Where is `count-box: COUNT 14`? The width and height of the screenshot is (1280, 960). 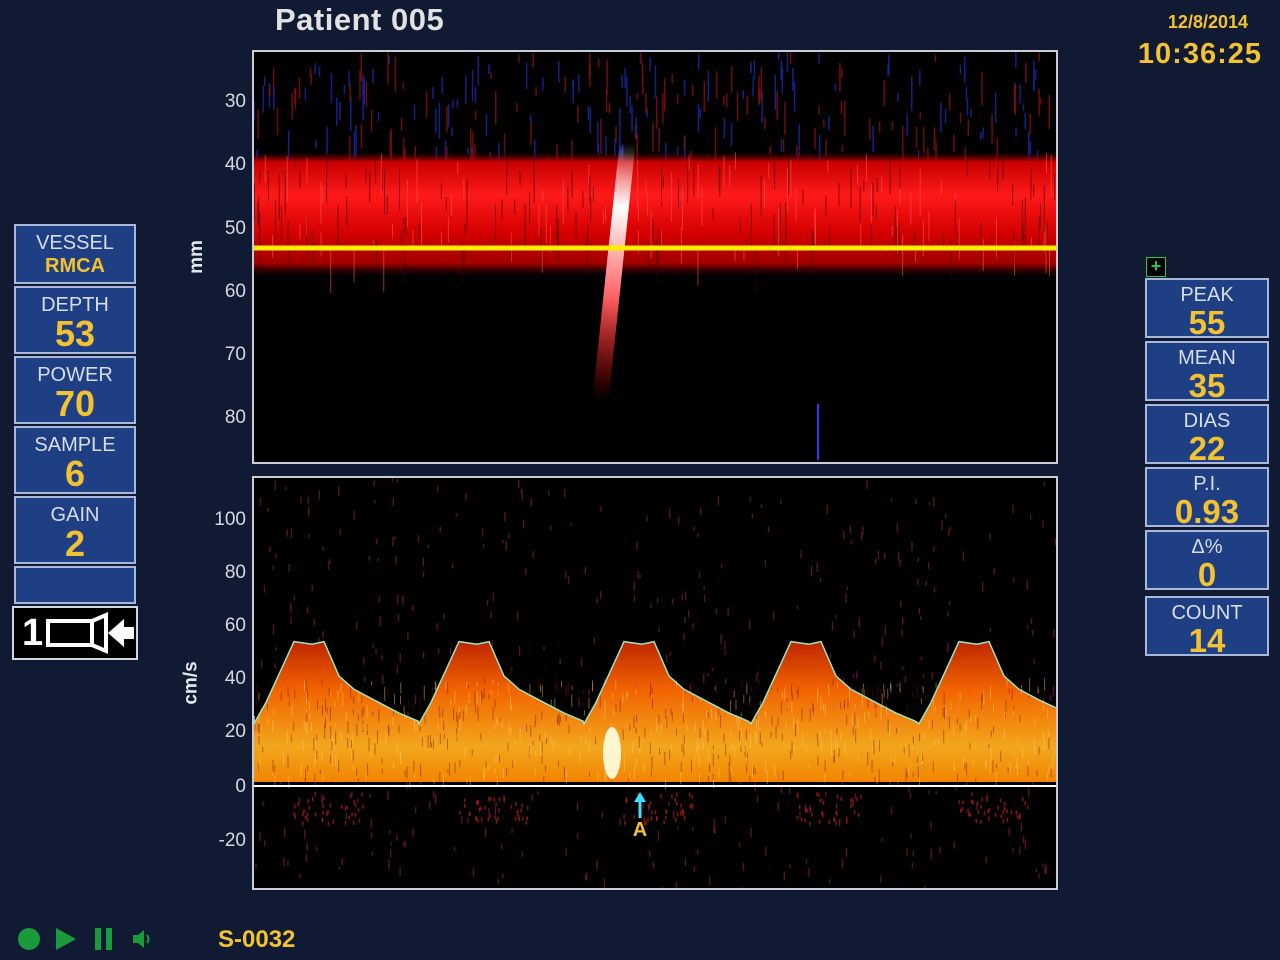 count-box: COUNT 14 is located at coordinates (1207, 627).